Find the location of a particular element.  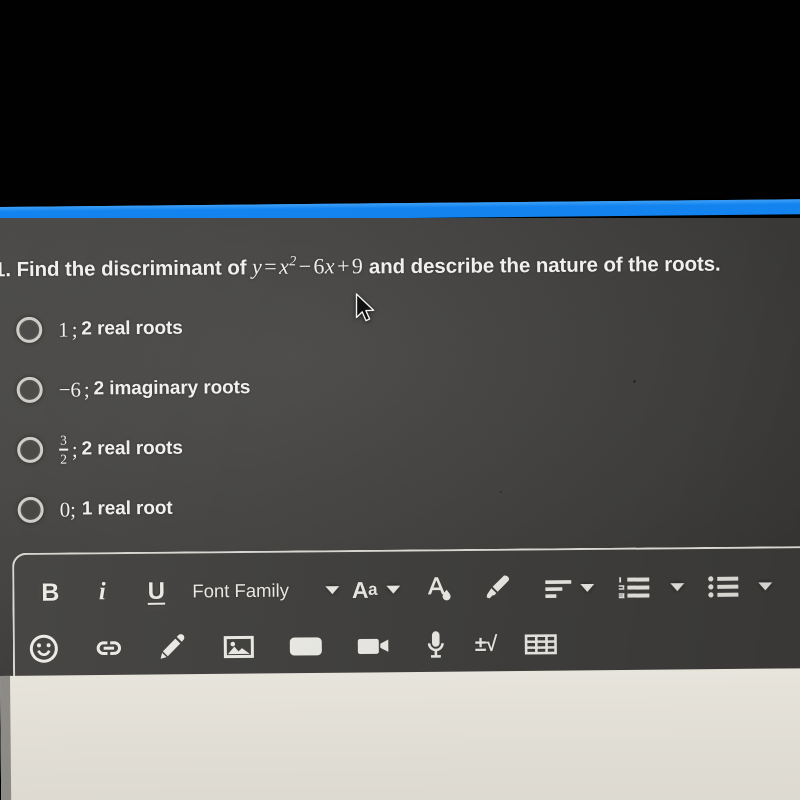

radio-button-b is located at coordinates (29, 389).